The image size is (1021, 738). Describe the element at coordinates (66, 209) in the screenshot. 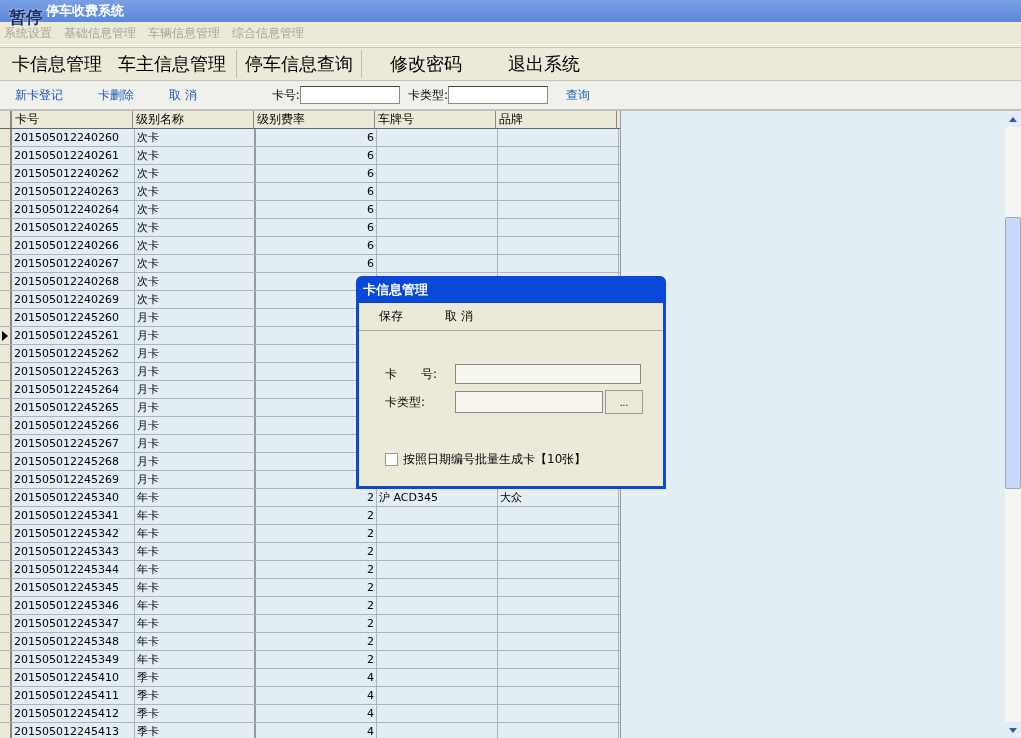

I see `table-cell: 201505012240264` at that location.